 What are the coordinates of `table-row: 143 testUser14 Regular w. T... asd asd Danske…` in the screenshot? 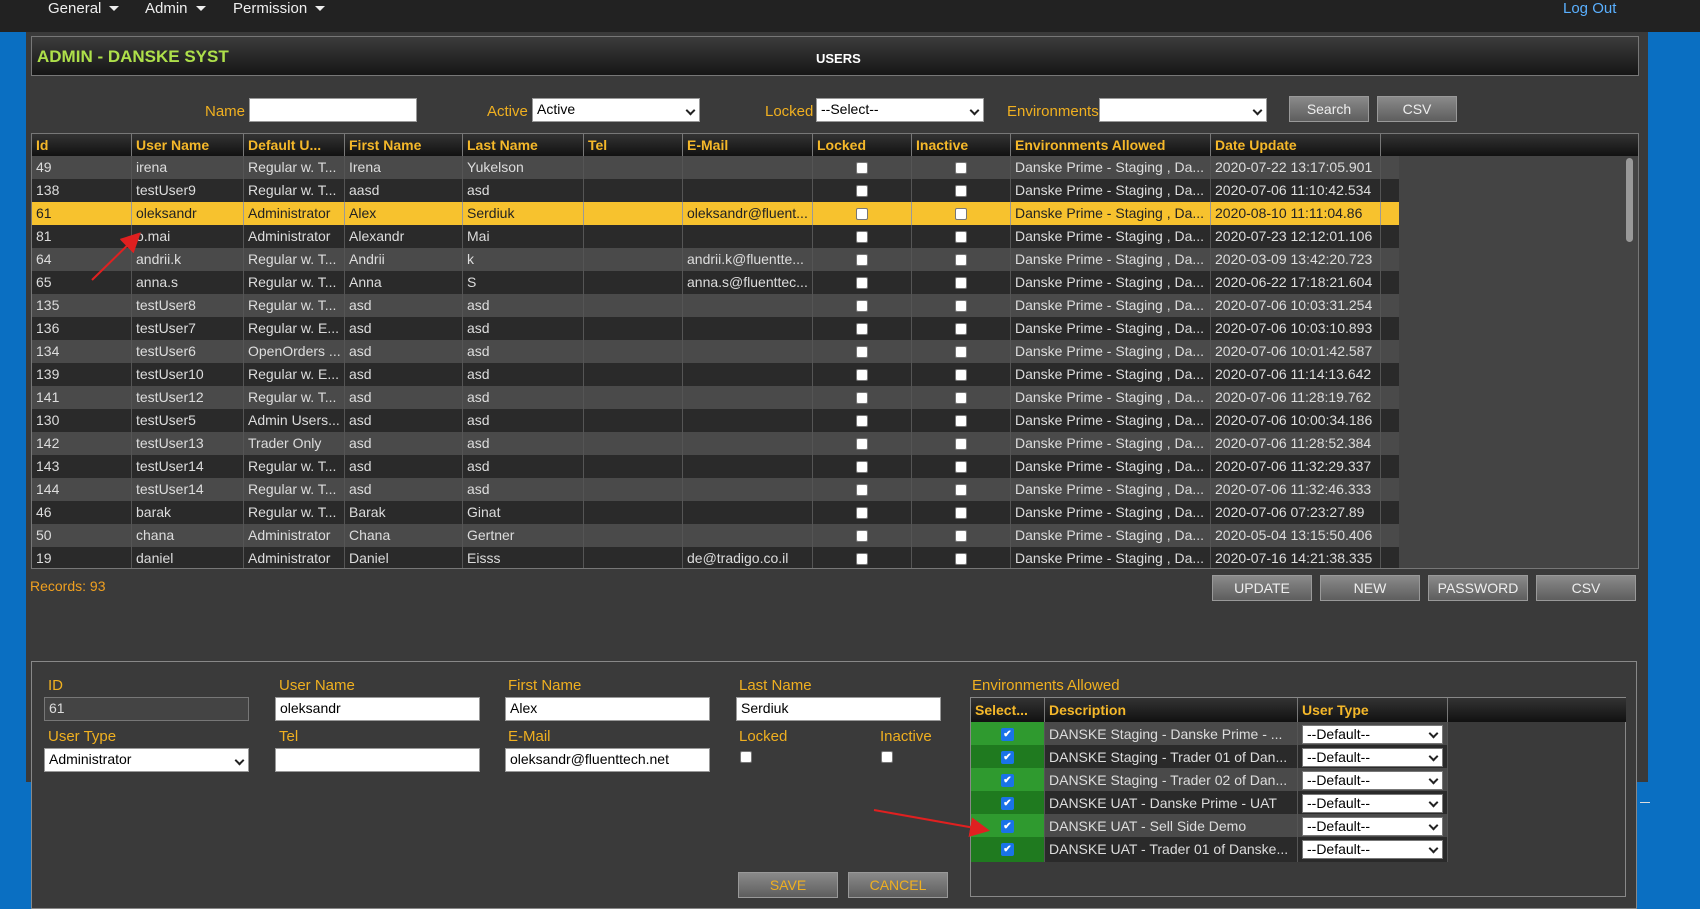 It's located at (715, 466).